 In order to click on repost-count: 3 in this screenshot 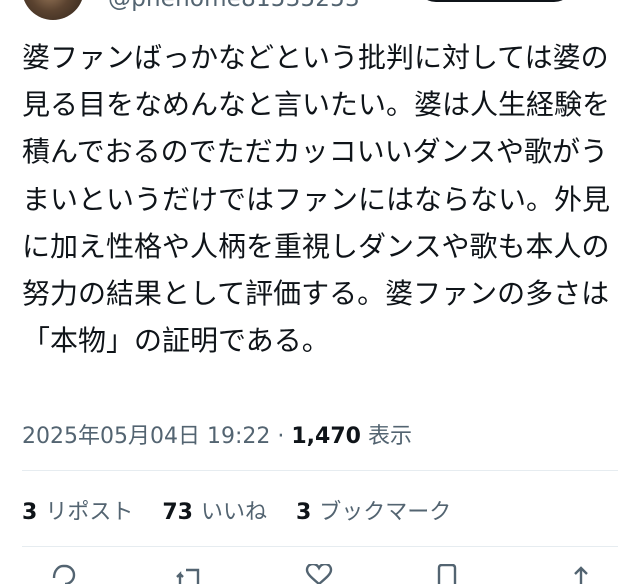, I will do `click(30, 512)`.